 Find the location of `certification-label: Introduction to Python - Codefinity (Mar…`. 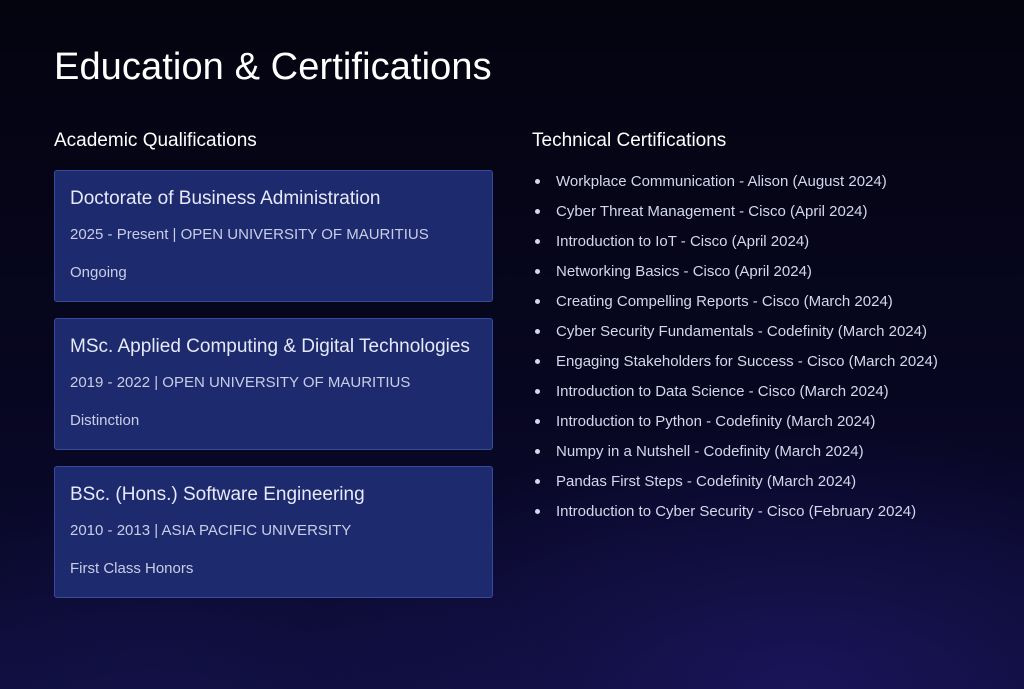

certification-label: Introduction to Python - Codefinity (Mar… is located at coordinates (716, 421).